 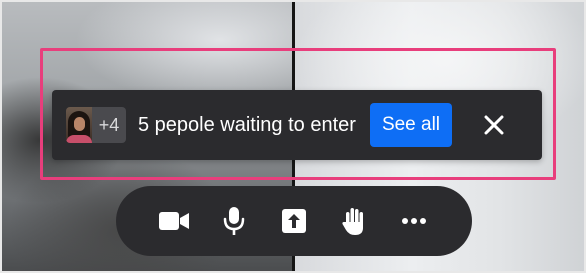 I want to click on close-button, so click(x=494, y=125).